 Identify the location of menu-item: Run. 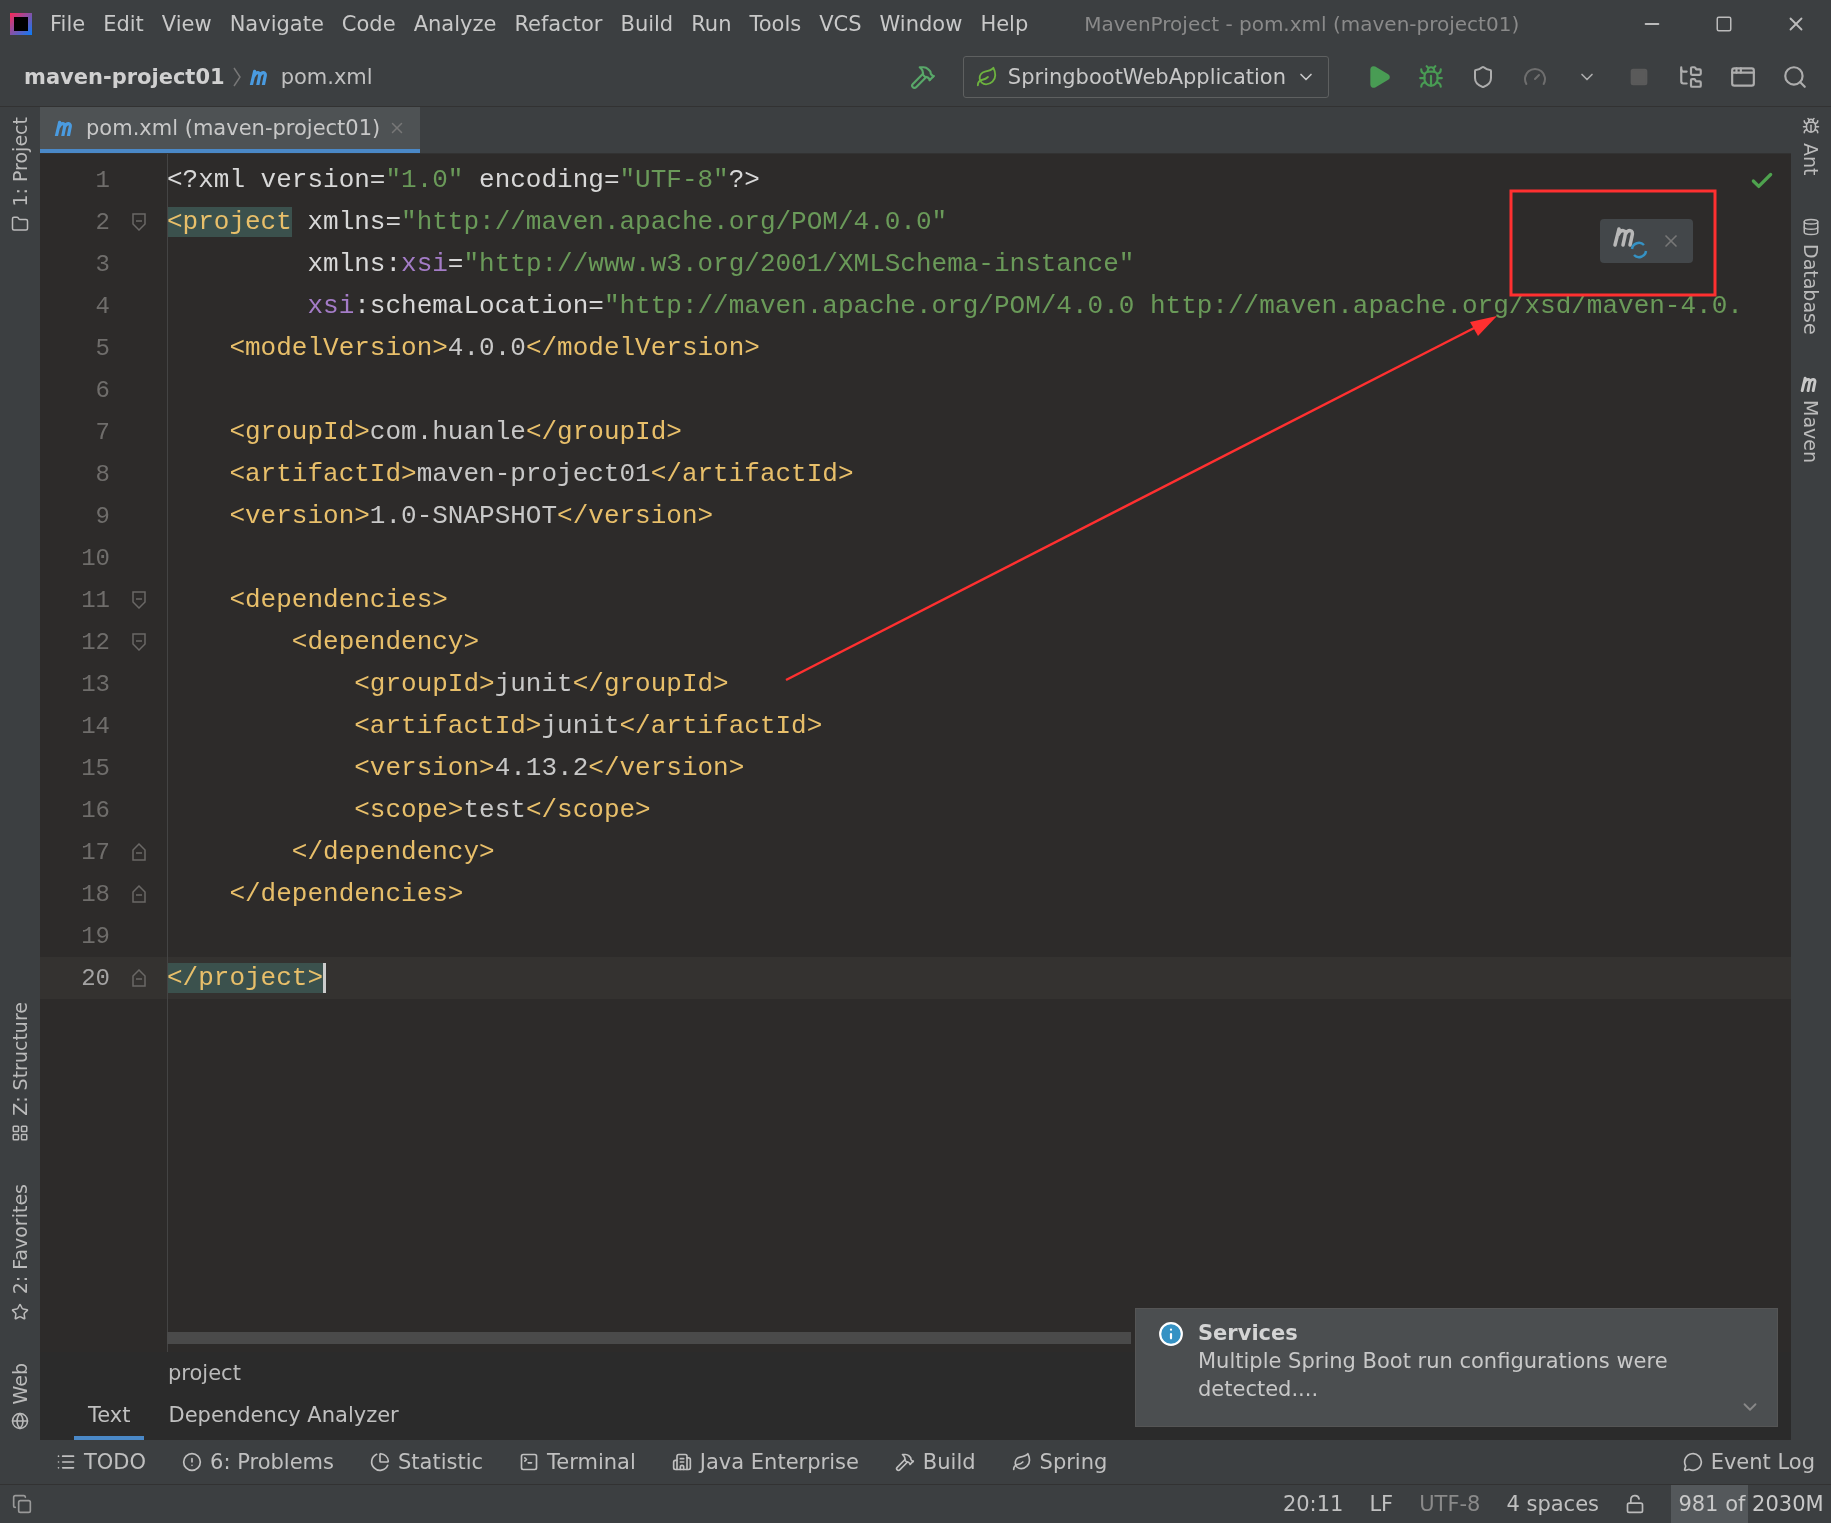
(711, 24).